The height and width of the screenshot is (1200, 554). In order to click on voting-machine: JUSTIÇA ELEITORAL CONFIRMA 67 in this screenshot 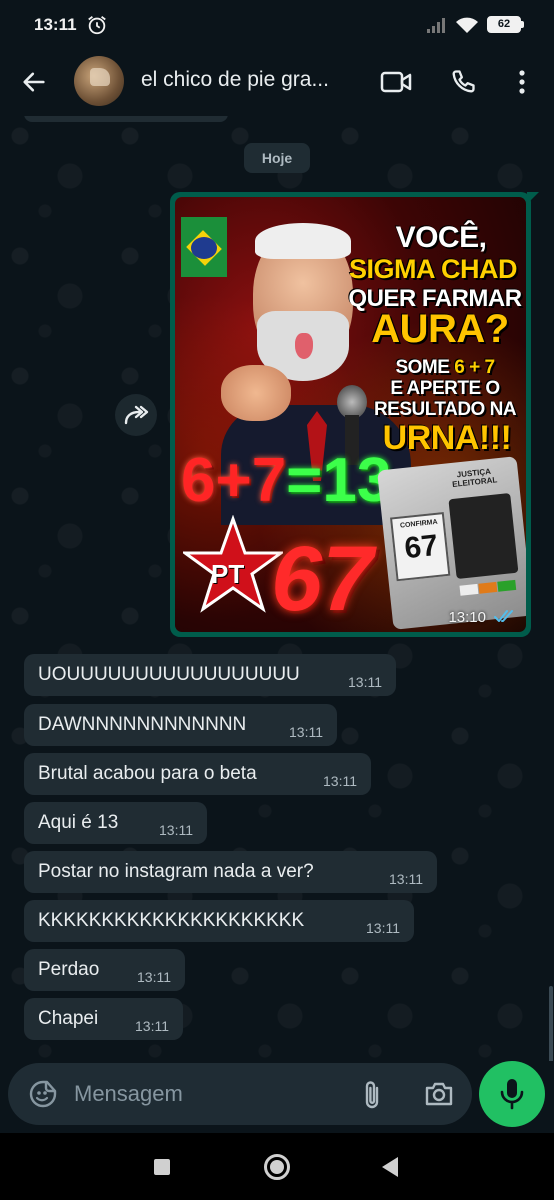, I will do `click(451, 543)`.